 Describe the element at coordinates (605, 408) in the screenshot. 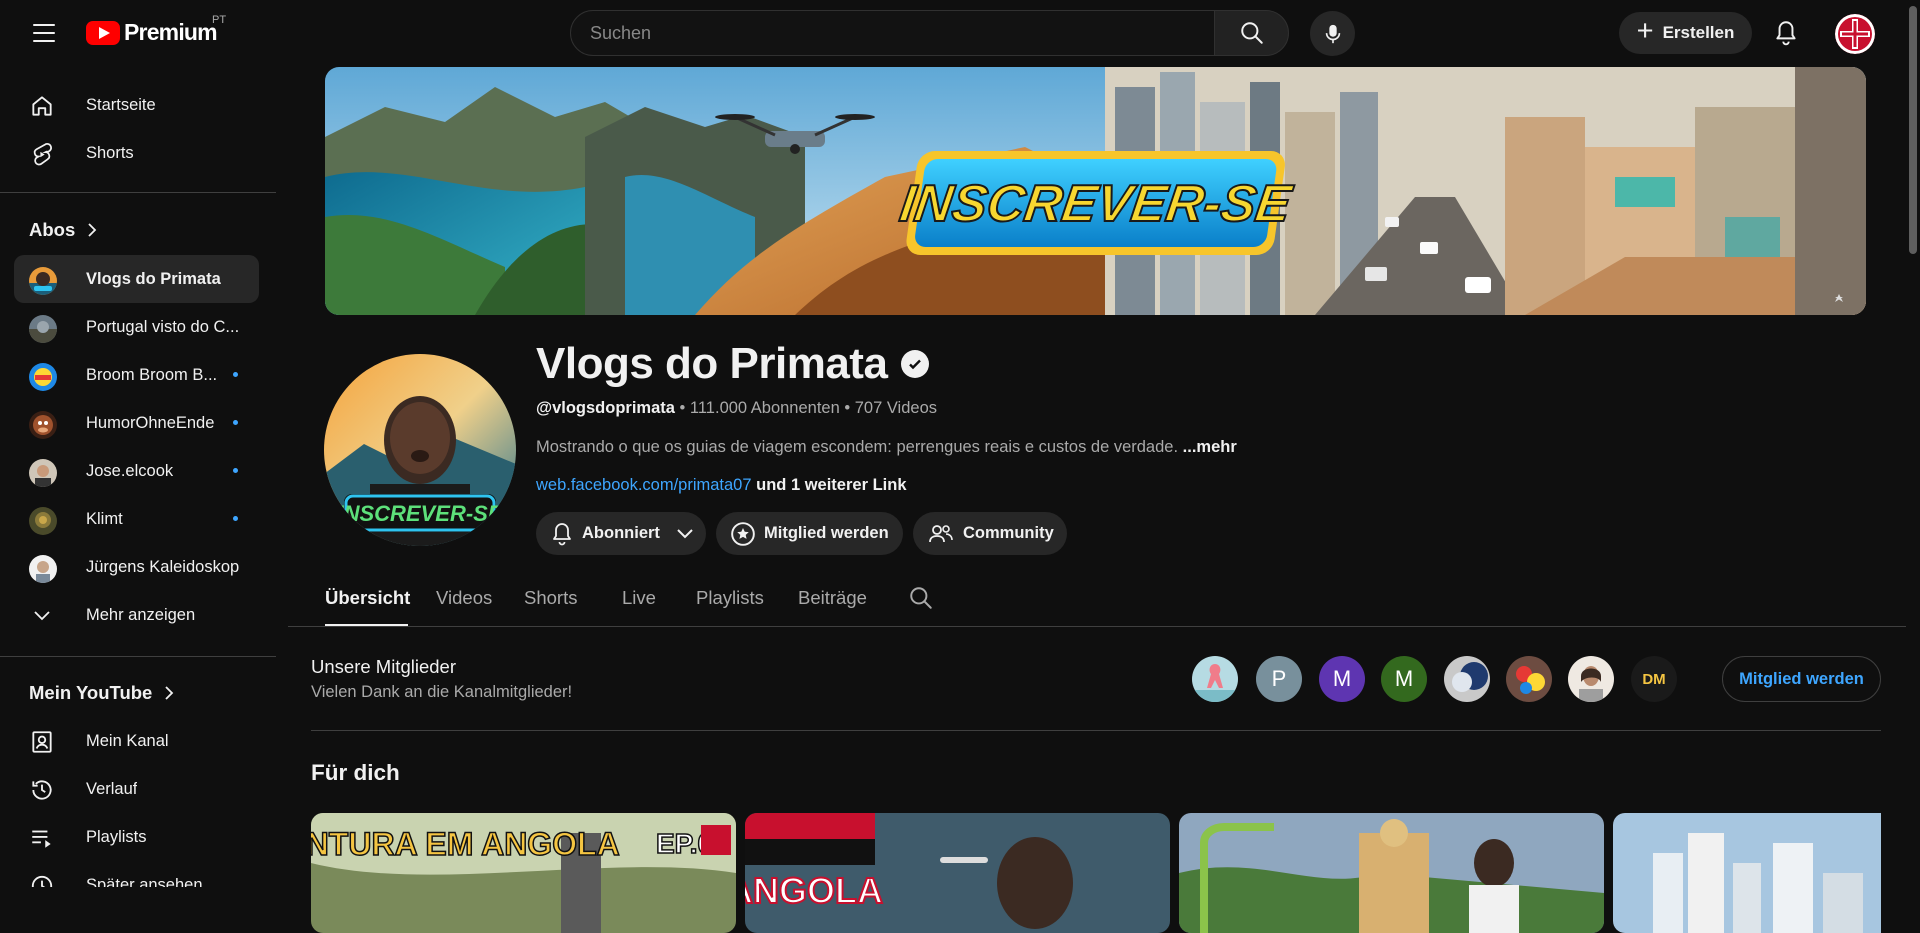

I see `channel-handle: @vlogsdoprimata` at that location.